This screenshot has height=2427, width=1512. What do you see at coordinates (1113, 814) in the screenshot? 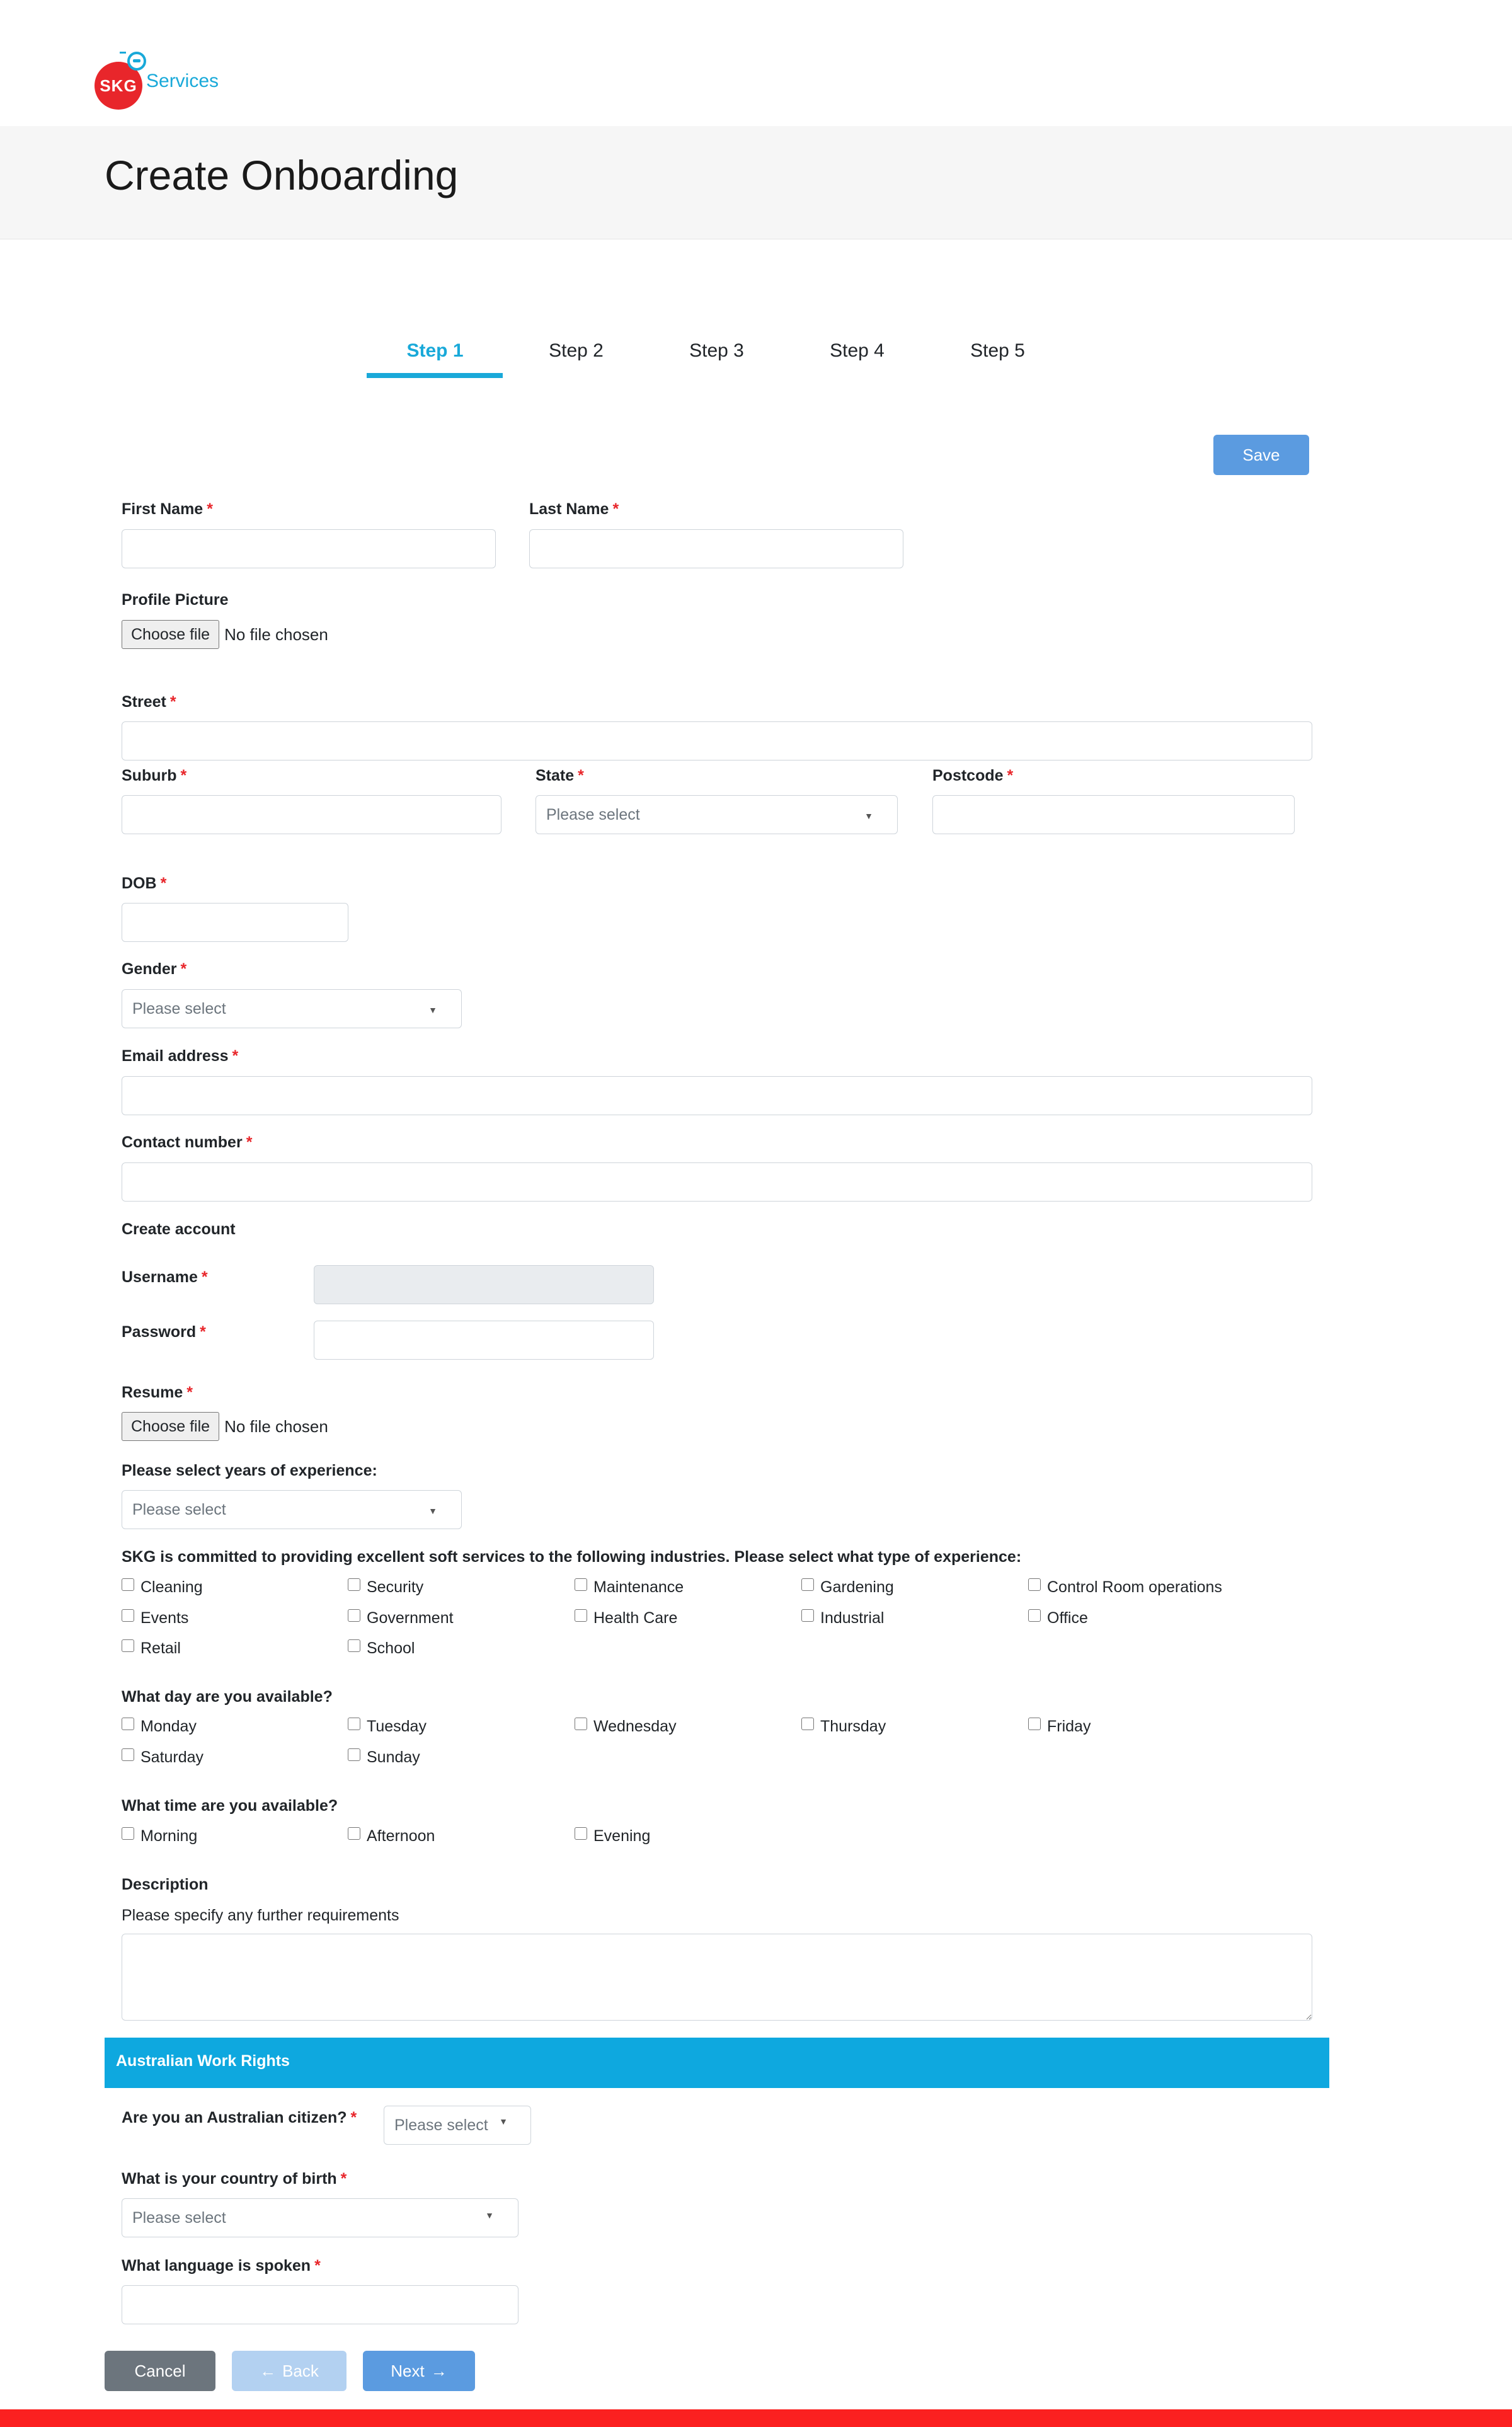
I see `postcode-input` at bounding box center [1113, 814].